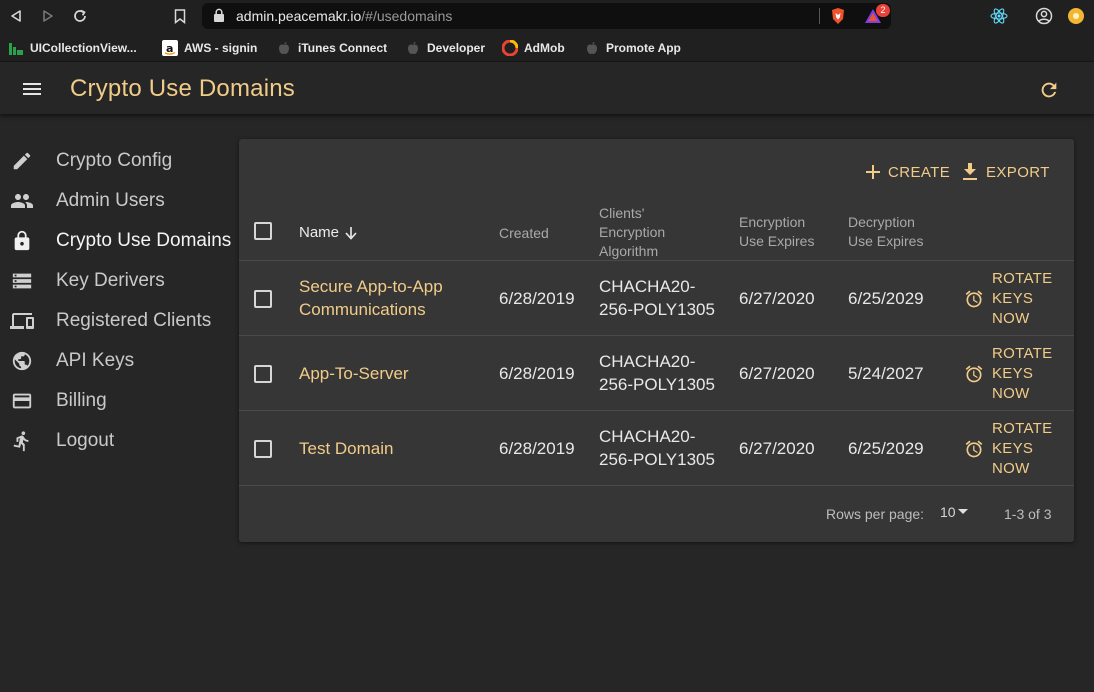 The height and width of the screenshot is (692, 1094). Describe the element at coordinates (180, 16) in the screenshot. I see `bookmark-icon` at that location.